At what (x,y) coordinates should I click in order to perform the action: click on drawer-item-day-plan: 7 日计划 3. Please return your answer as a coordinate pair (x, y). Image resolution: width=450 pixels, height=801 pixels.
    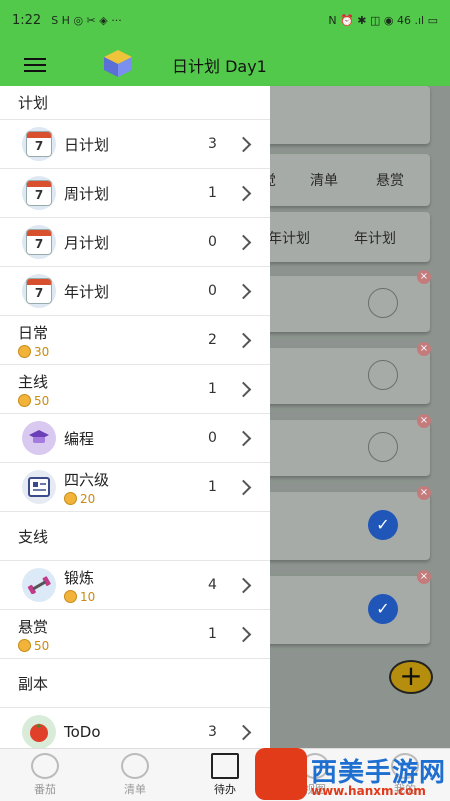
    Looking at the image, I should click on (135, 144).